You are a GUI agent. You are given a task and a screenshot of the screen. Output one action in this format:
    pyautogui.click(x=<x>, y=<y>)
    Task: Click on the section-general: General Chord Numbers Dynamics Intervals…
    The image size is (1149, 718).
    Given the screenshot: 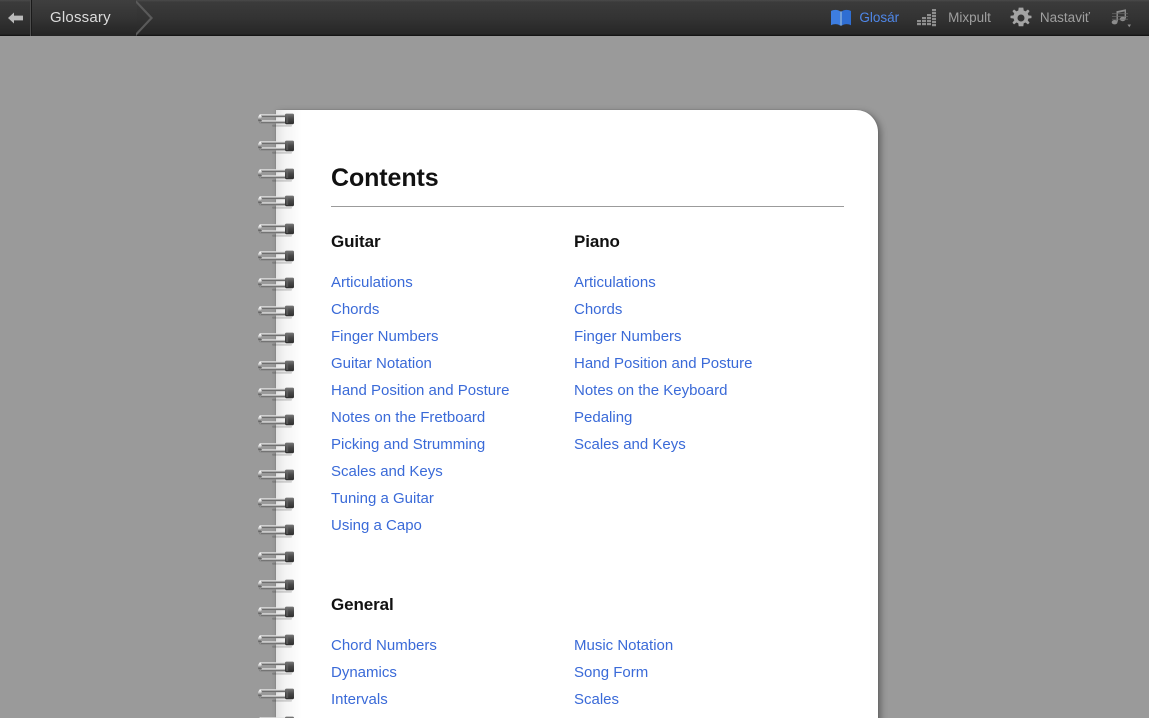 What is the action you would take?
    pyautogui.click(x=591, y=654)
    